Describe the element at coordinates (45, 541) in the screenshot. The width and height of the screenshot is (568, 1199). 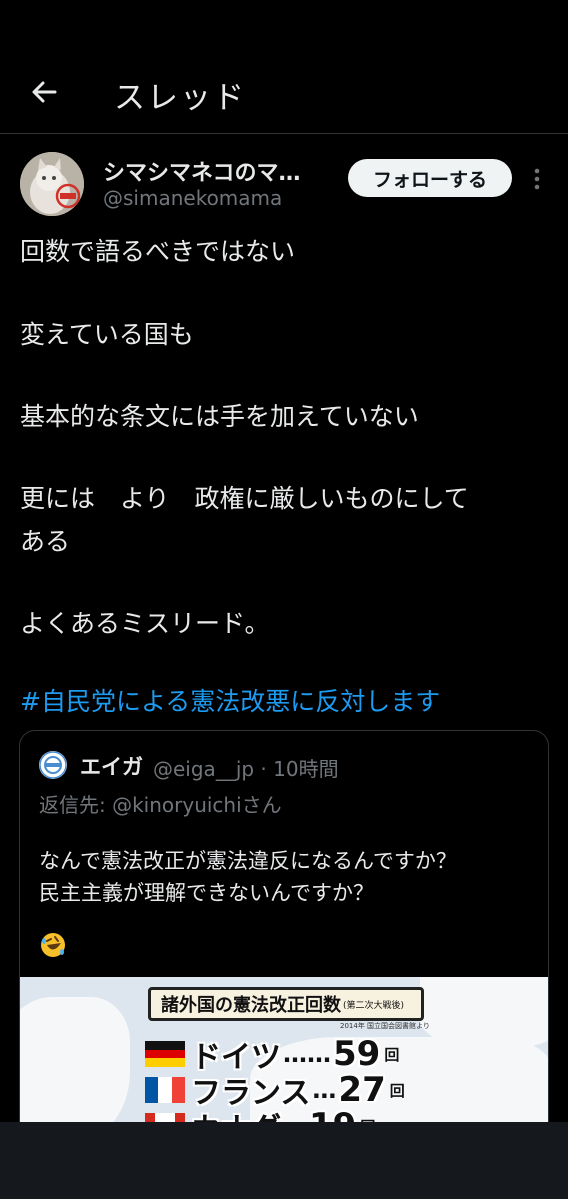
I see `tweet-text-line: ある` at that location.